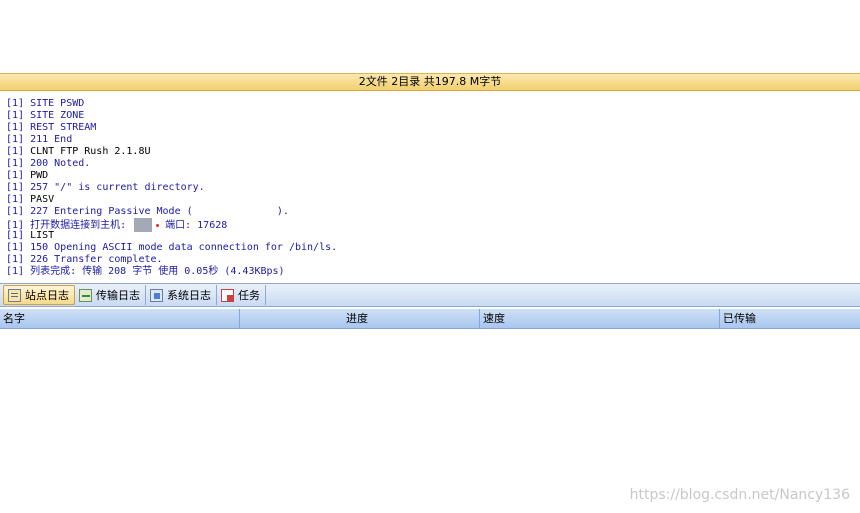  What do you see at coordinates (85, 295) in the screenshot?
I see `transfer-log-icon` at bounding box center [85, 295].